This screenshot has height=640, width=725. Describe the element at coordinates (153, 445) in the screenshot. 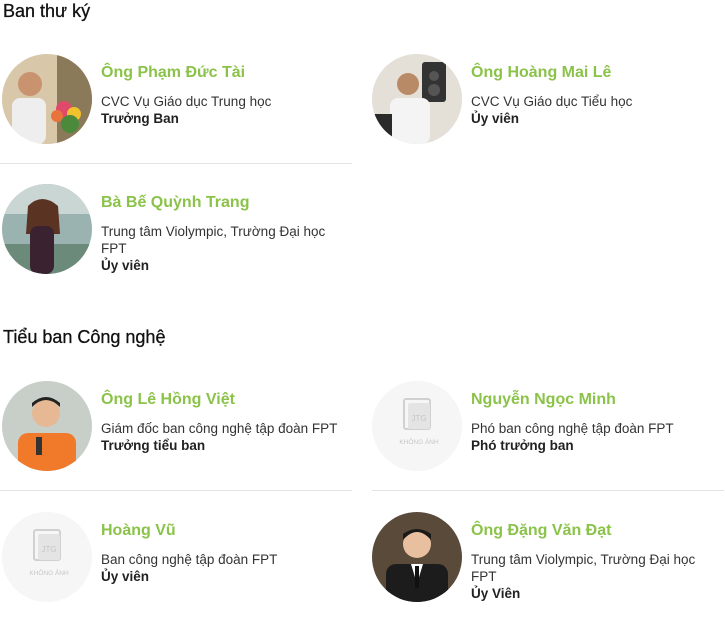

I see `member-role: Trưởng tiểu ban` at that location.